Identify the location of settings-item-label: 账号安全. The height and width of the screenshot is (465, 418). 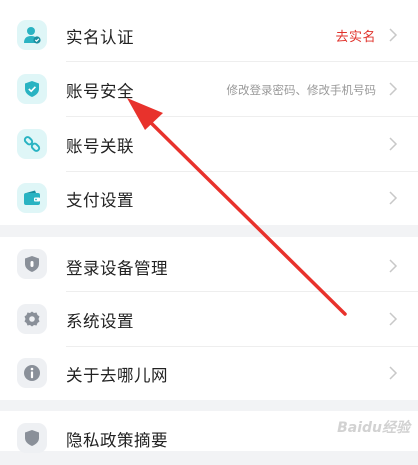
(100, 91).